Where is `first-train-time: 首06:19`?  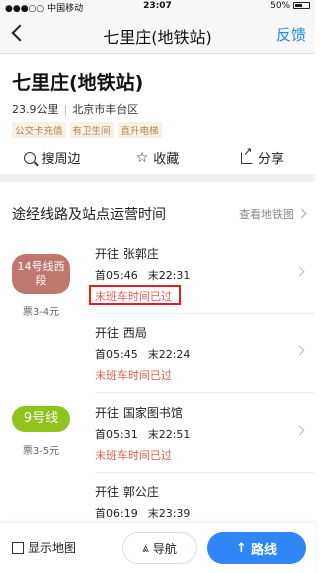 first-train-time: 首06:19 is located at coordinates (116, 513).